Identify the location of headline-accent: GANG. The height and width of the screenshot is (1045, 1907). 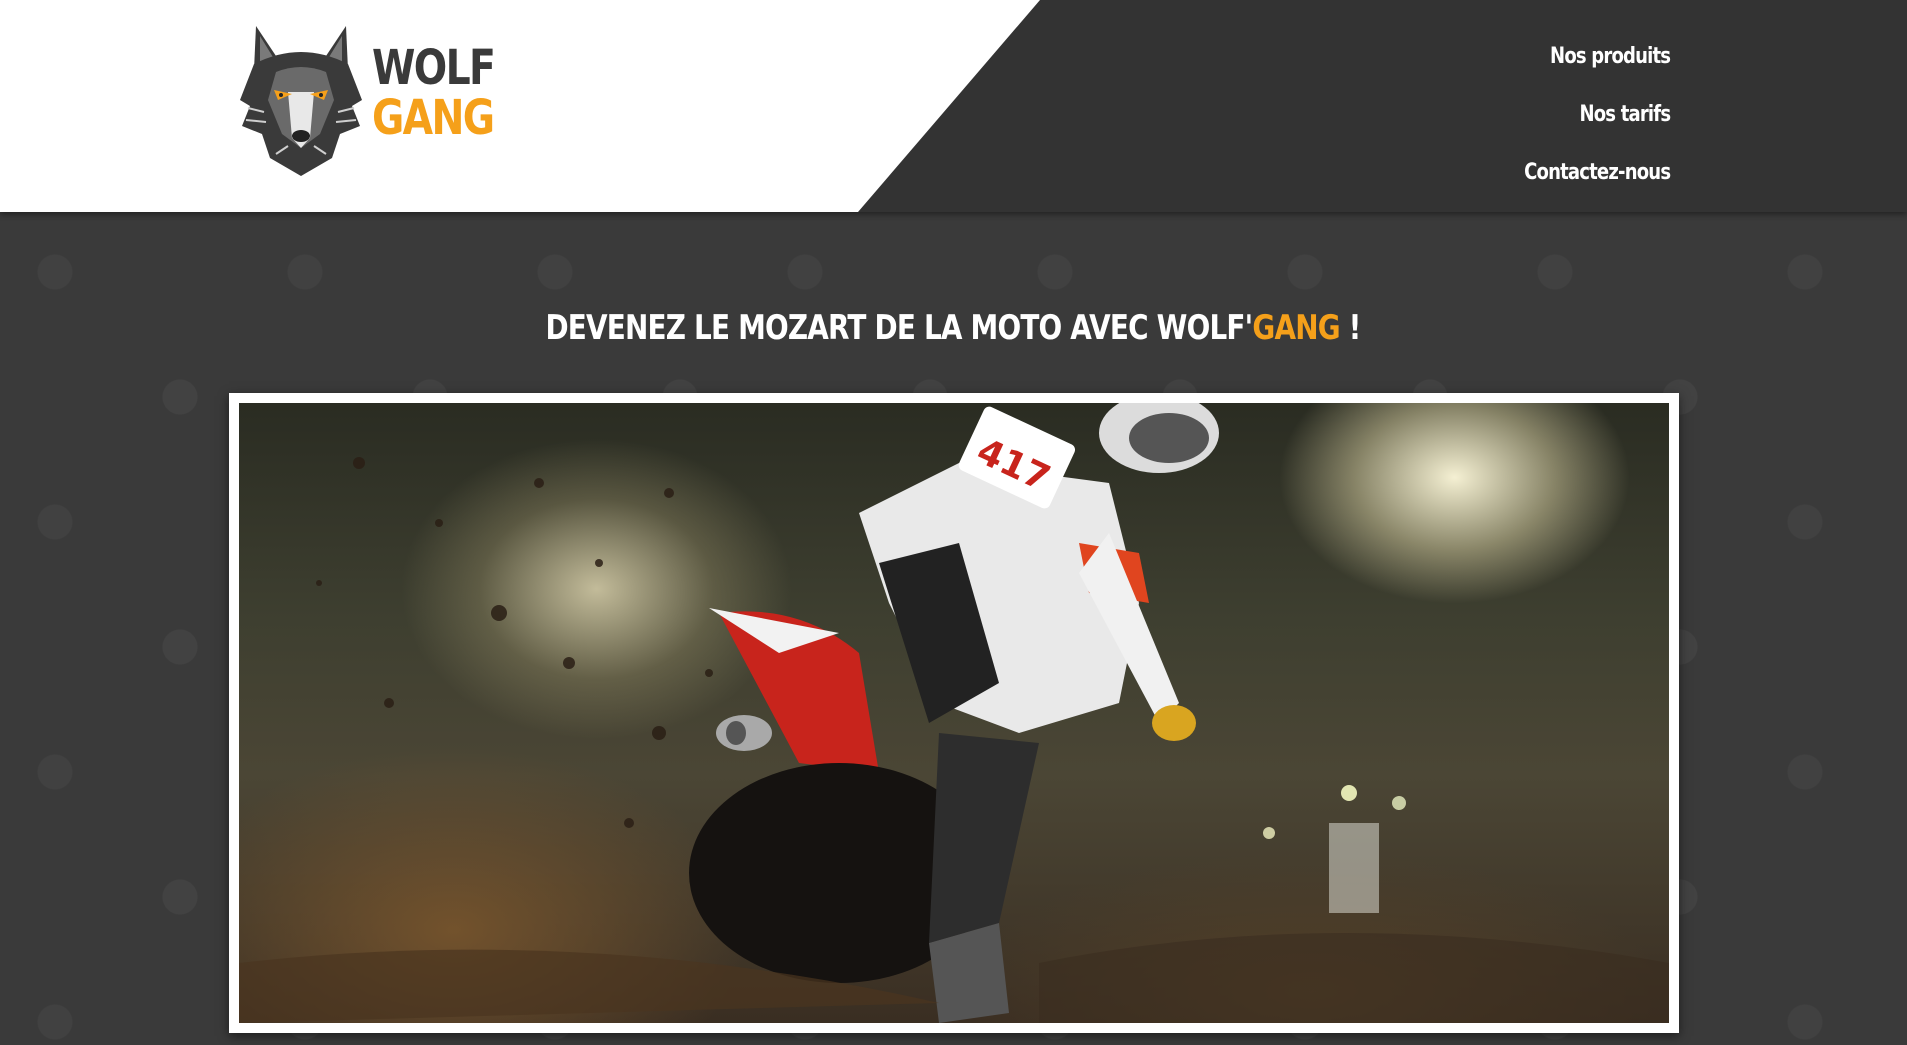
(1296, 327).